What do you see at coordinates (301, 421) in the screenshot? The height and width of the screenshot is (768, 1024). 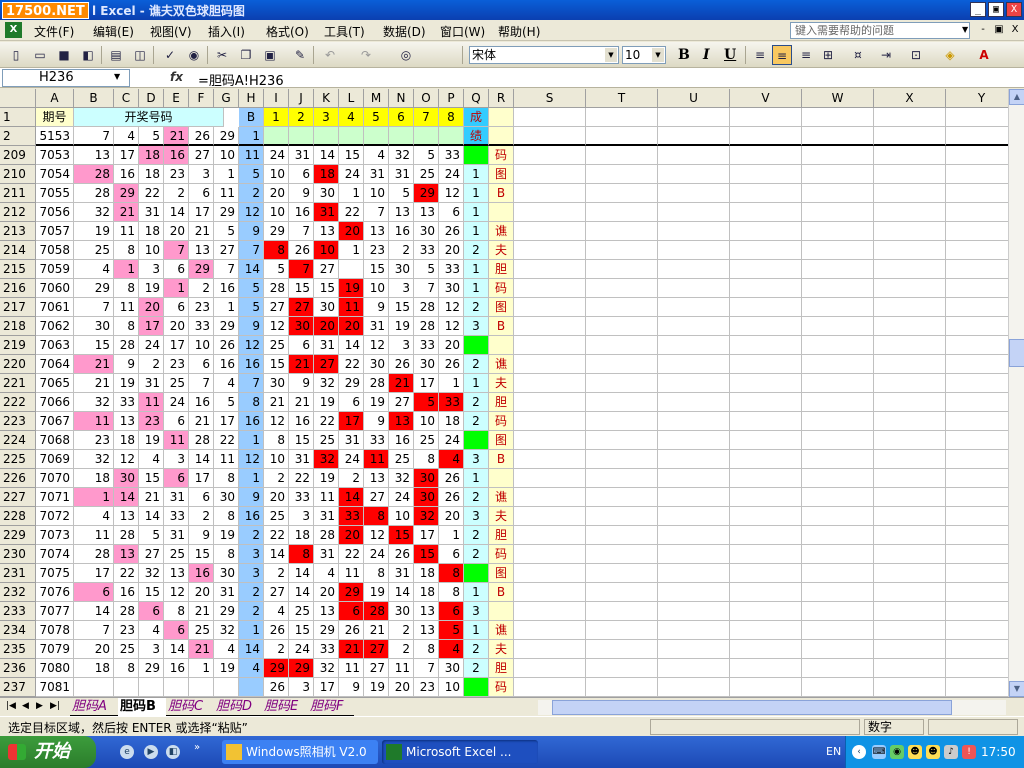 I see `grid-cell: 16` at bounding box center [301, 421].